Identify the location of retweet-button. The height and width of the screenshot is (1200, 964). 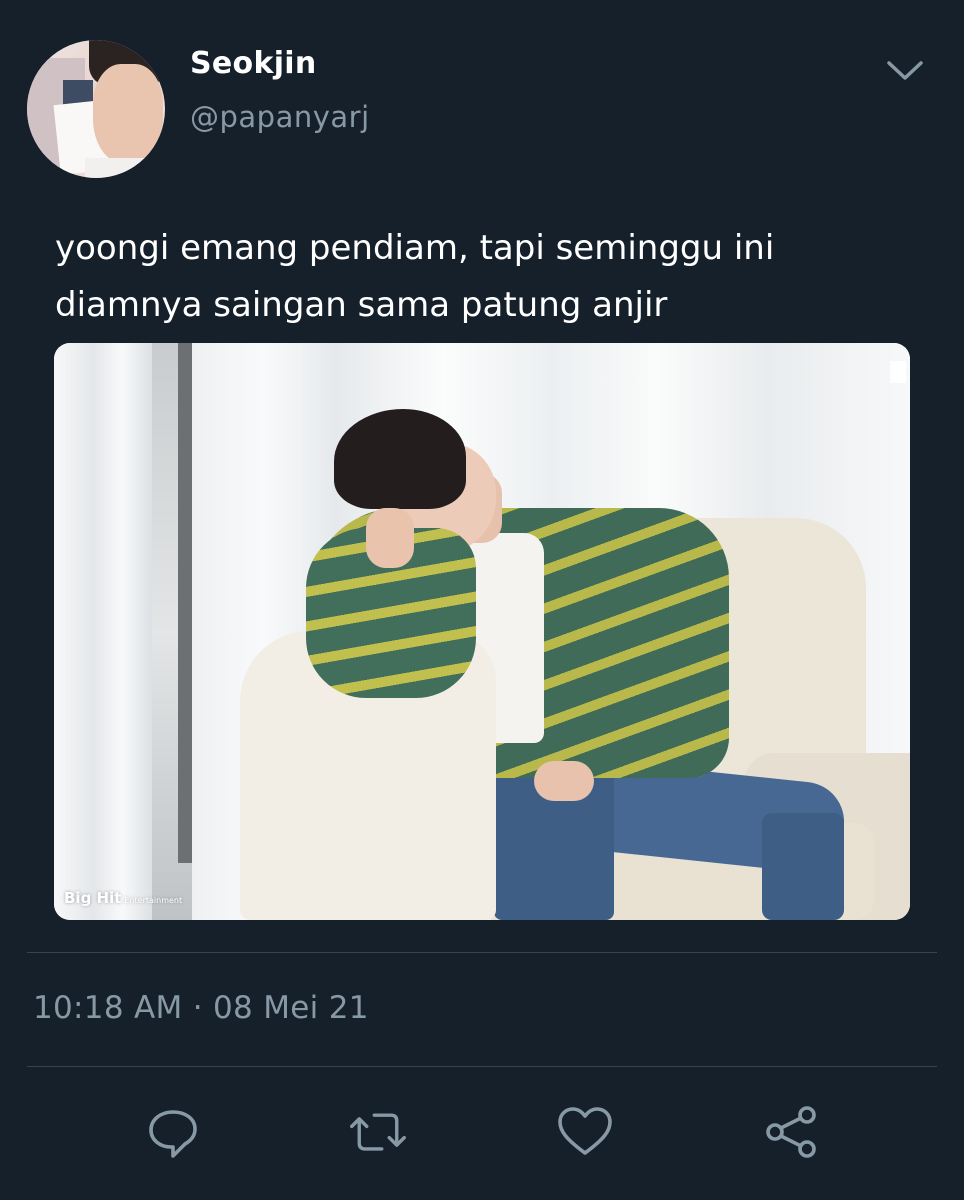
(378, 1132).